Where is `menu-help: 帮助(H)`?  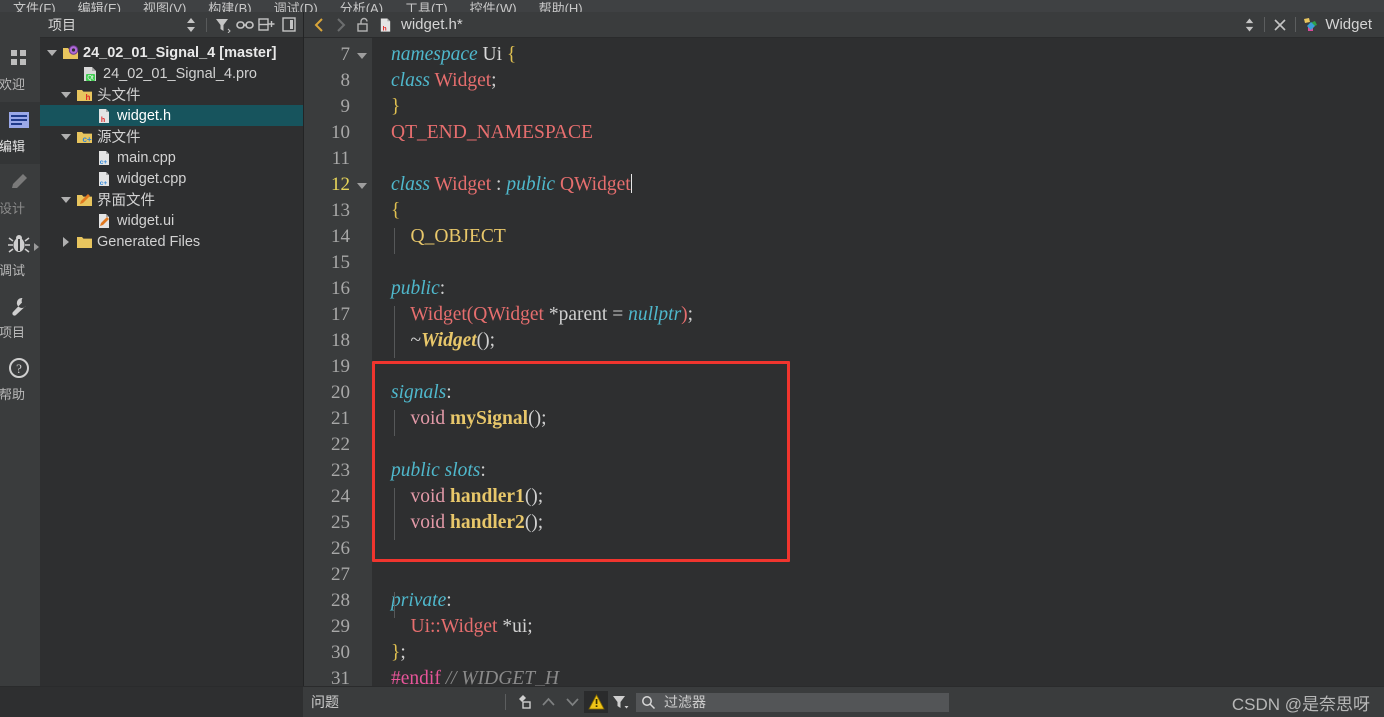
menu-help: 帮助(H) is located at coordinates (561, 7).